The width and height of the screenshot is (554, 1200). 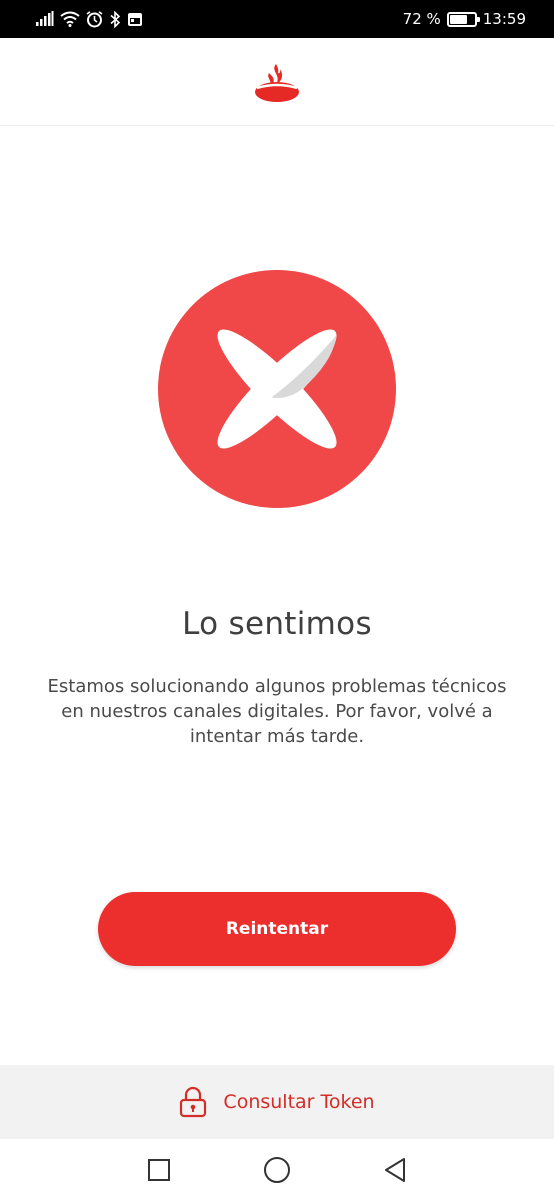 I want to click on status-icons-left, so click(x=89, y=19).